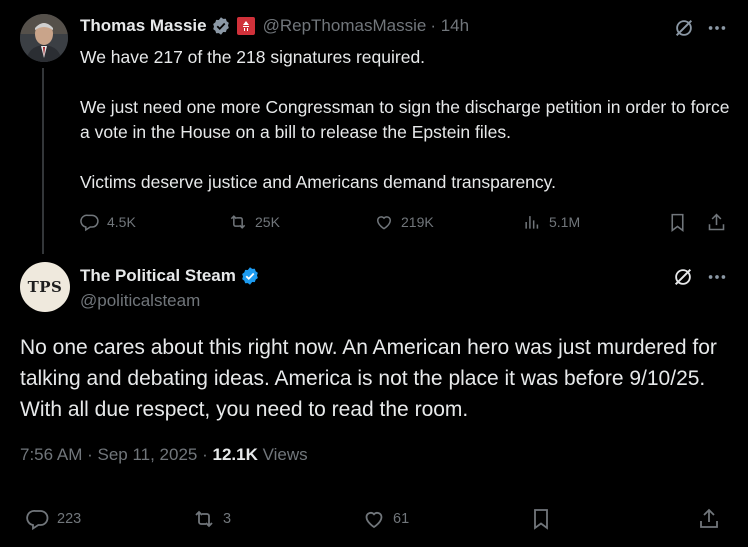  What do you see at coordinates (143, 26) in the screenshot?
I see `display-name: Thomas Massie` at bounding box center [143, 26].